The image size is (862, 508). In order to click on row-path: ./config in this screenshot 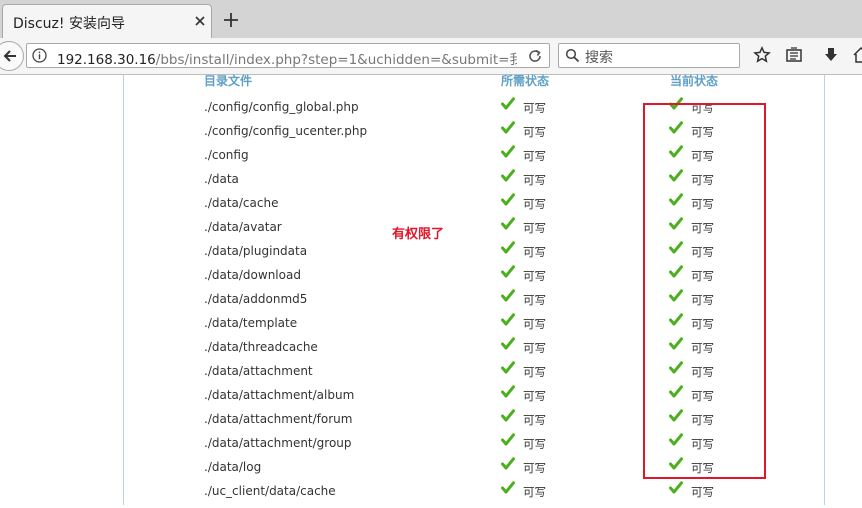, I will do `click(226, 155)`.